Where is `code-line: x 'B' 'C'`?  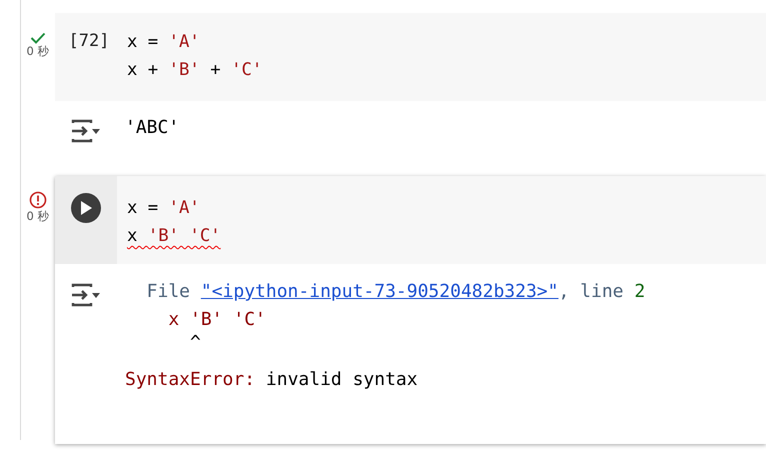 code-line: x 'B' 'C' is located at coordinates (174, 236).